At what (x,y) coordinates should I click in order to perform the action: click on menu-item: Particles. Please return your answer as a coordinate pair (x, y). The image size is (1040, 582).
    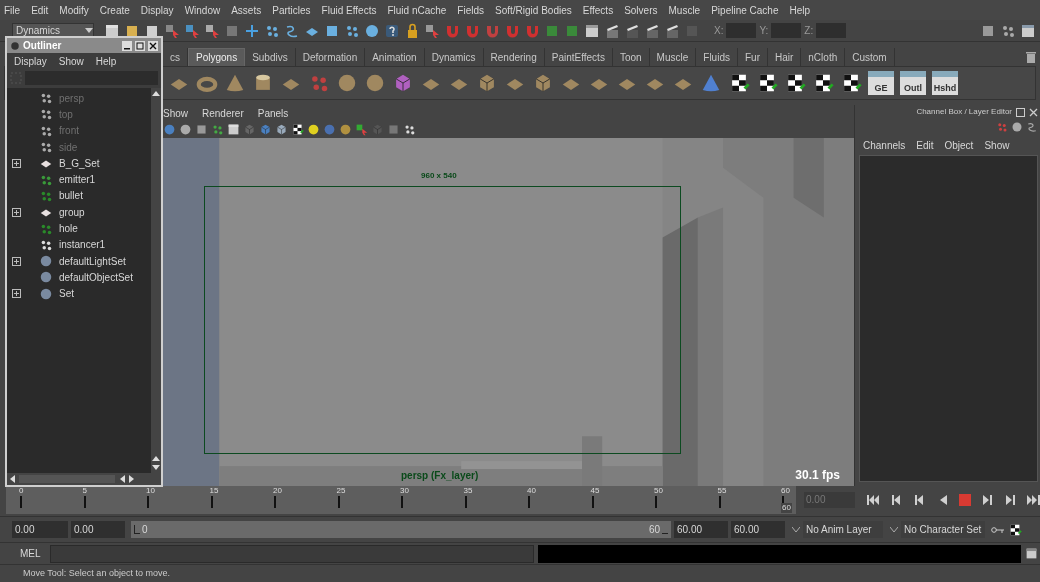
    Looking at the image, I should click on (291, 10).